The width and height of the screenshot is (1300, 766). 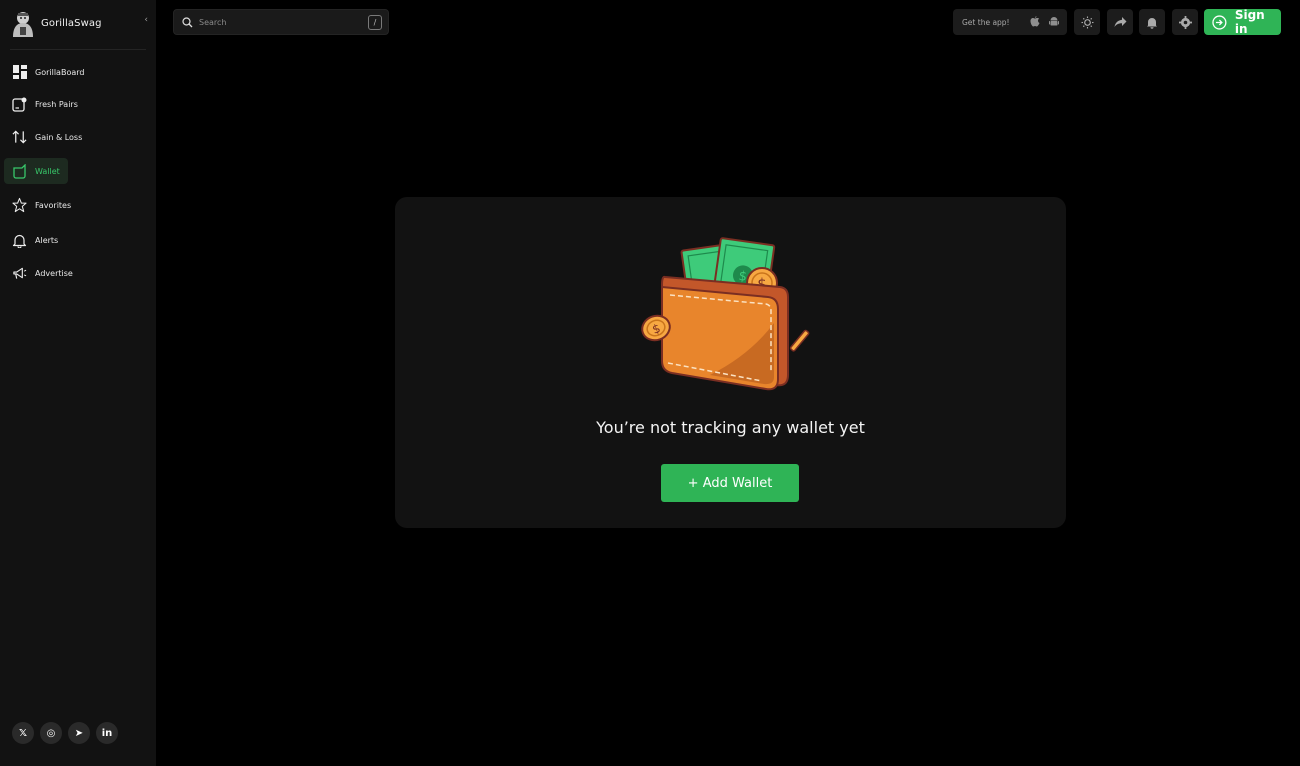 What do you see at coordinates (47, 171) in the screenshot?
I see `sidebar-item-label: Wallet` at bounding box center [47, 171].